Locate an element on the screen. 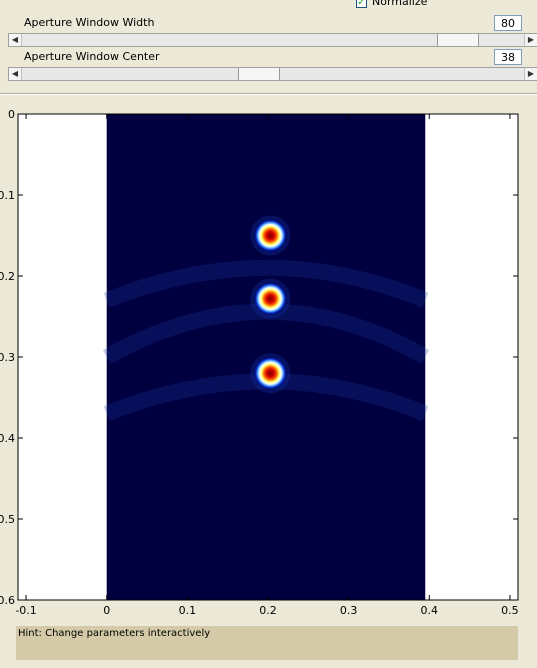  y-tick-label: 0.3 is located at coordinates (7, 357).